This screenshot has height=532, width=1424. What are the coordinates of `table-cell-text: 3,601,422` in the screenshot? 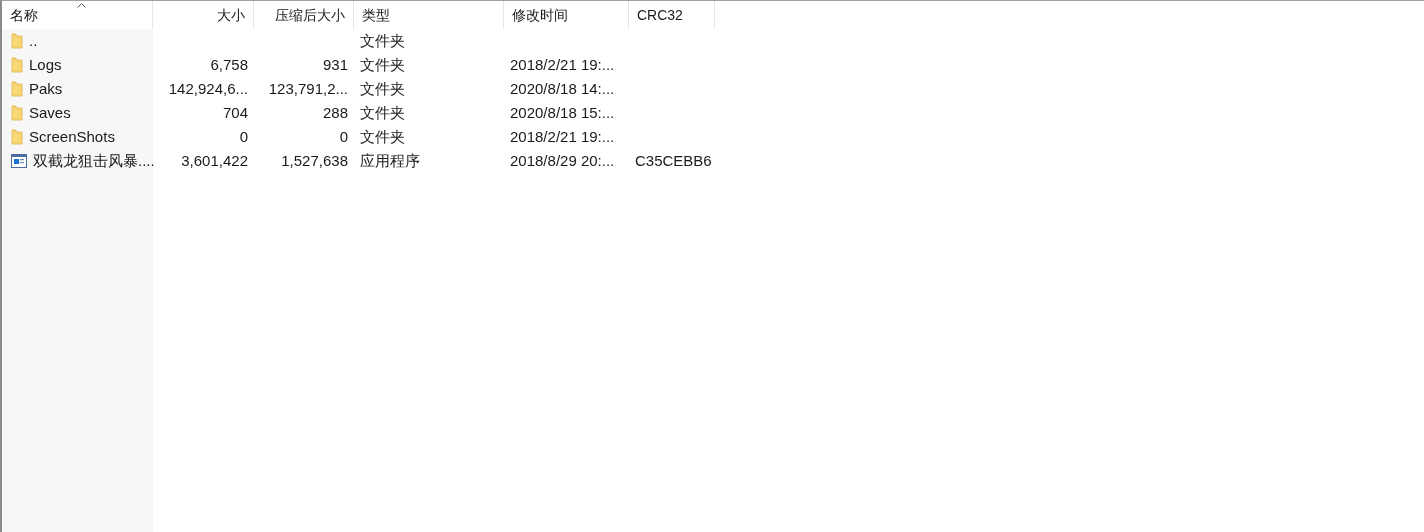 It's located at (214, 160).